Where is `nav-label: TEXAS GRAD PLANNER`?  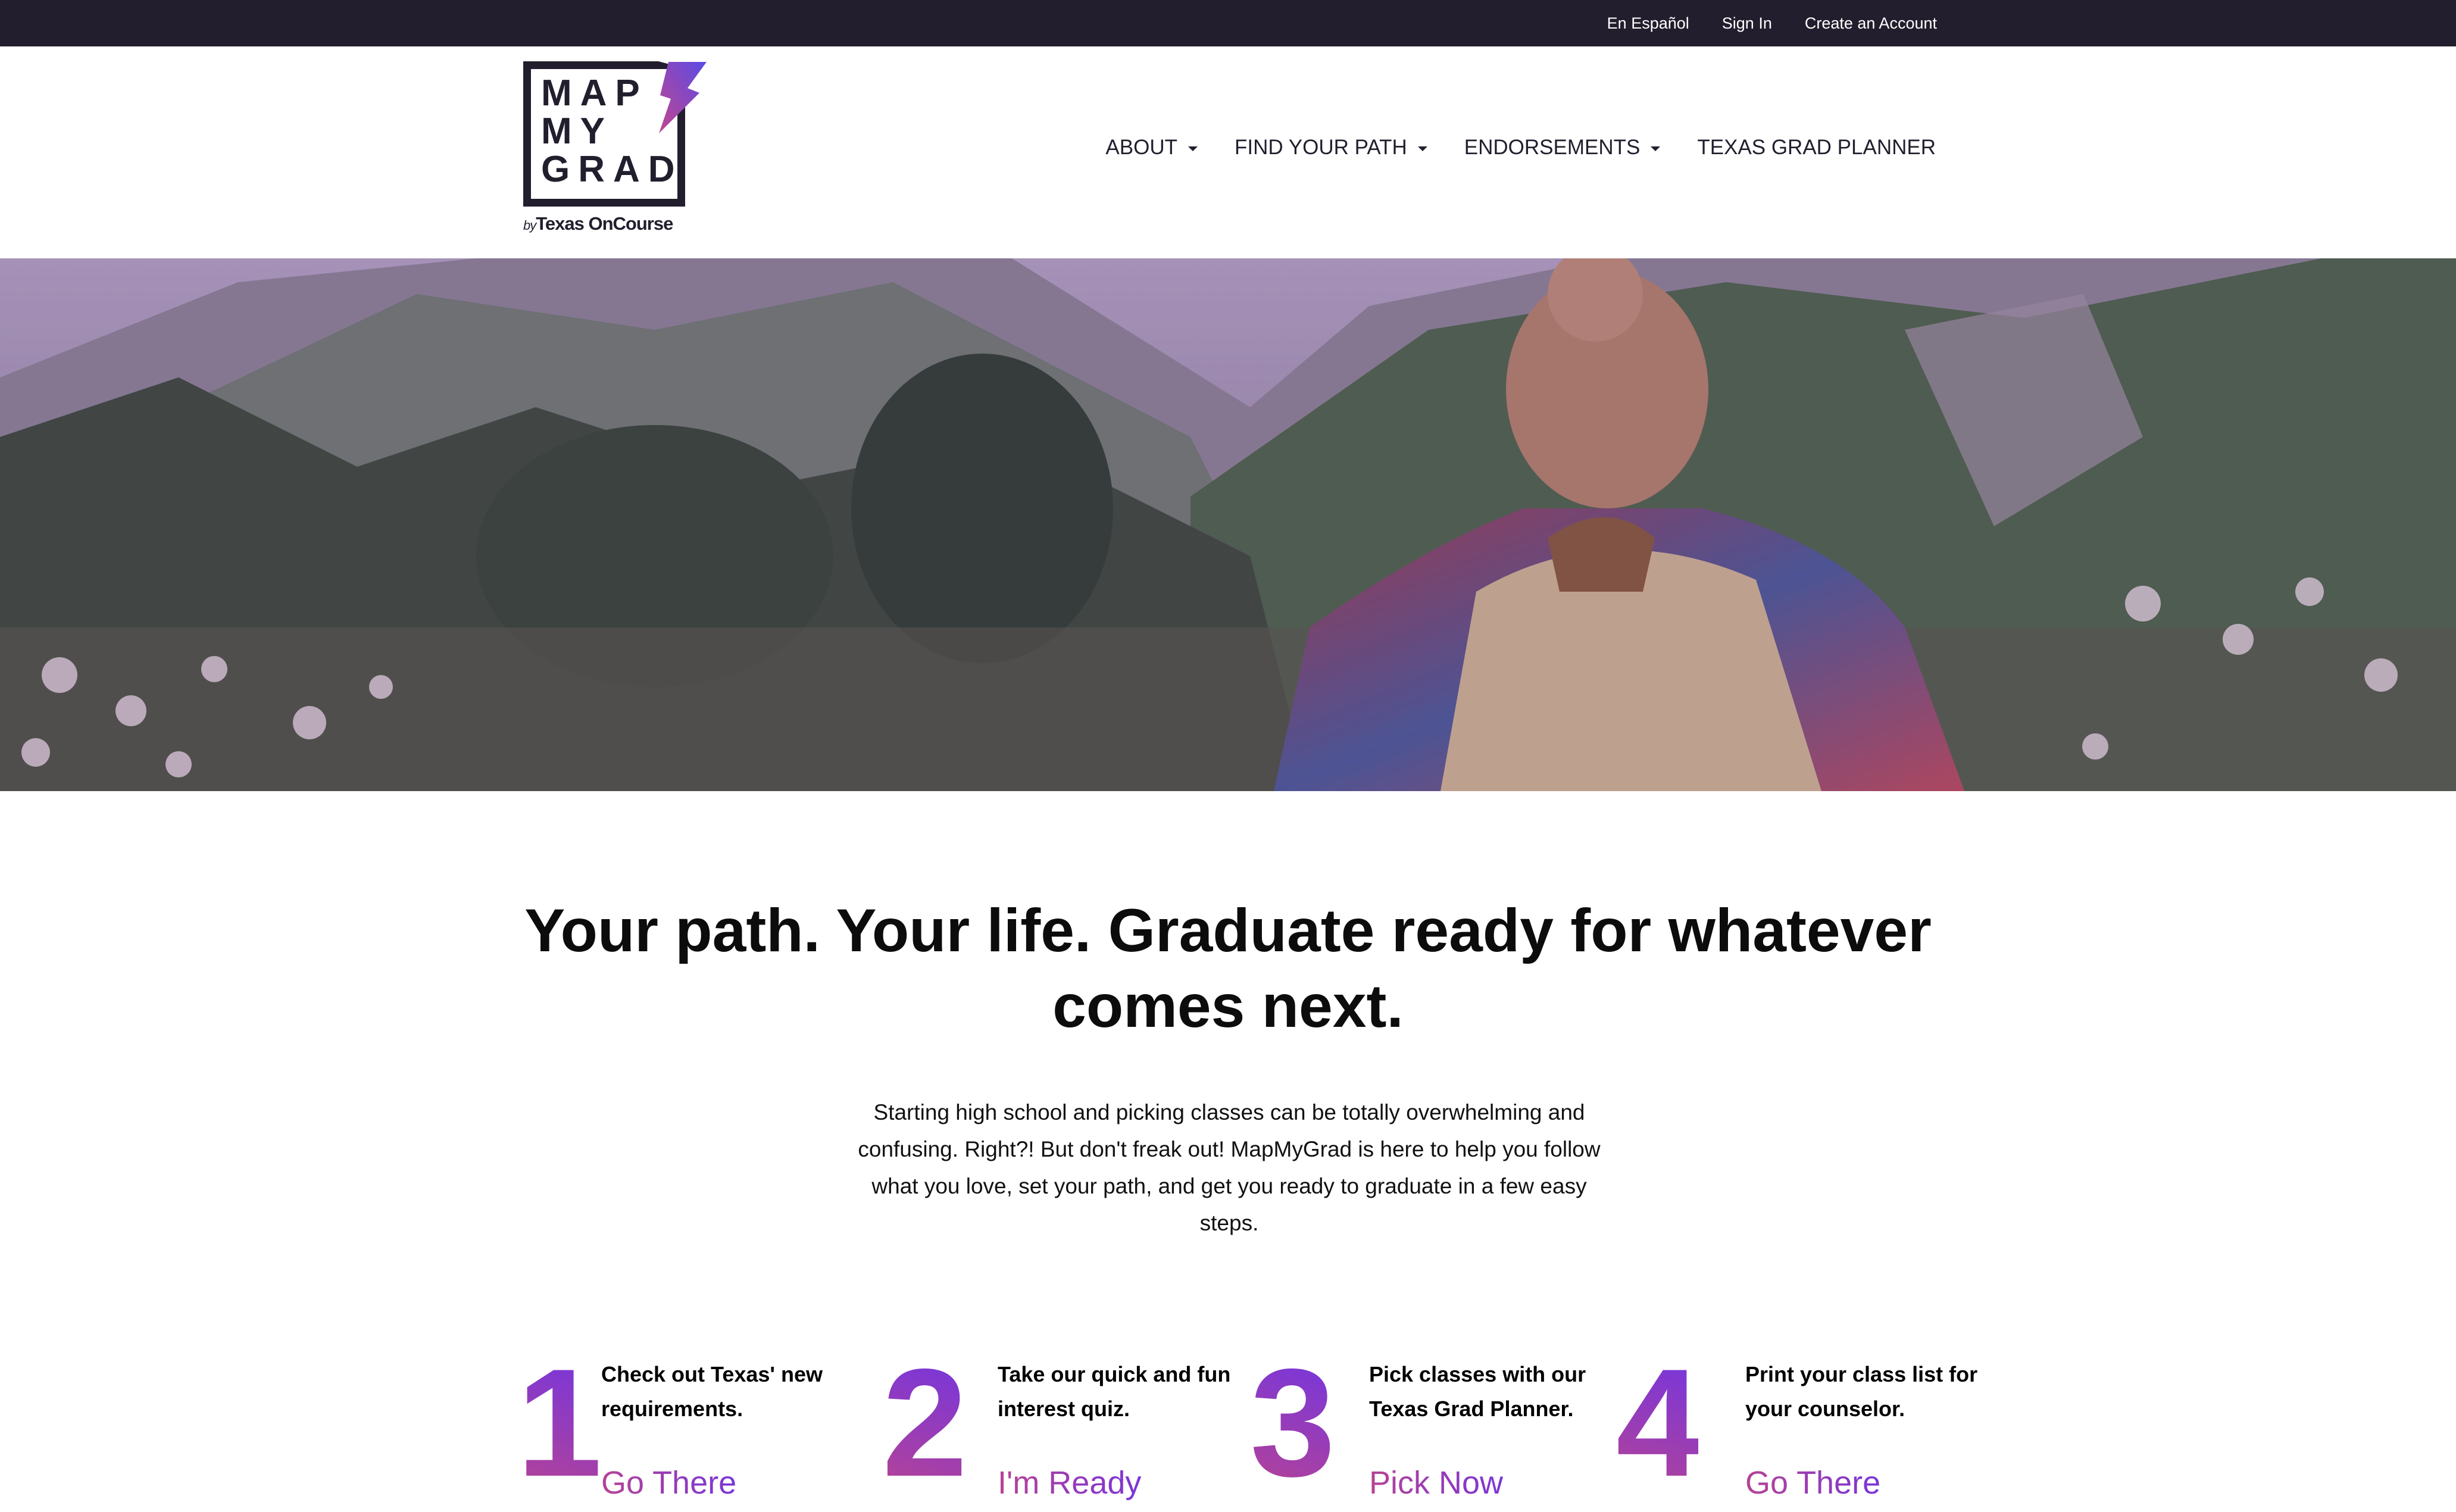 nav-label: TEXAS GRAD PLANNER is located at coordinates (1816, 147).